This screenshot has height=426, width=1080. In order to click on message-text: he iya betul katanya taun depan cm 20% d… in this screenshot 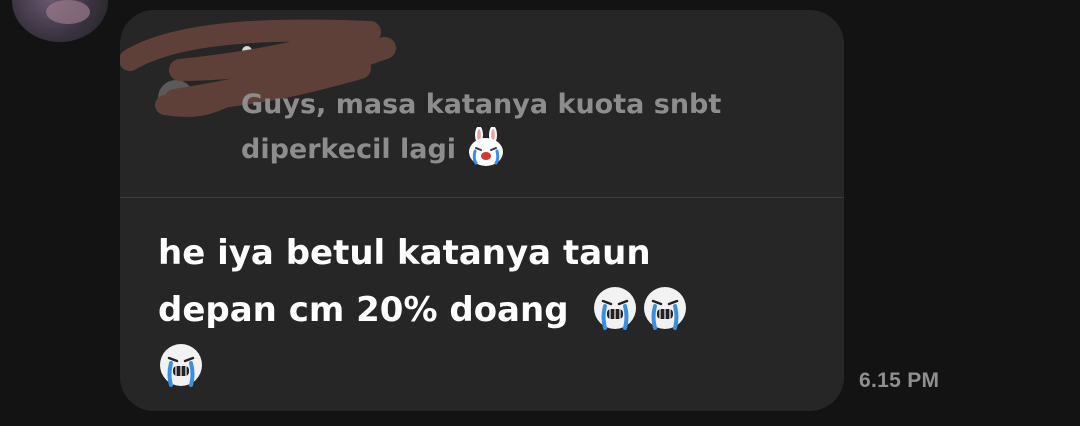, I will do `click(404, 281)`.